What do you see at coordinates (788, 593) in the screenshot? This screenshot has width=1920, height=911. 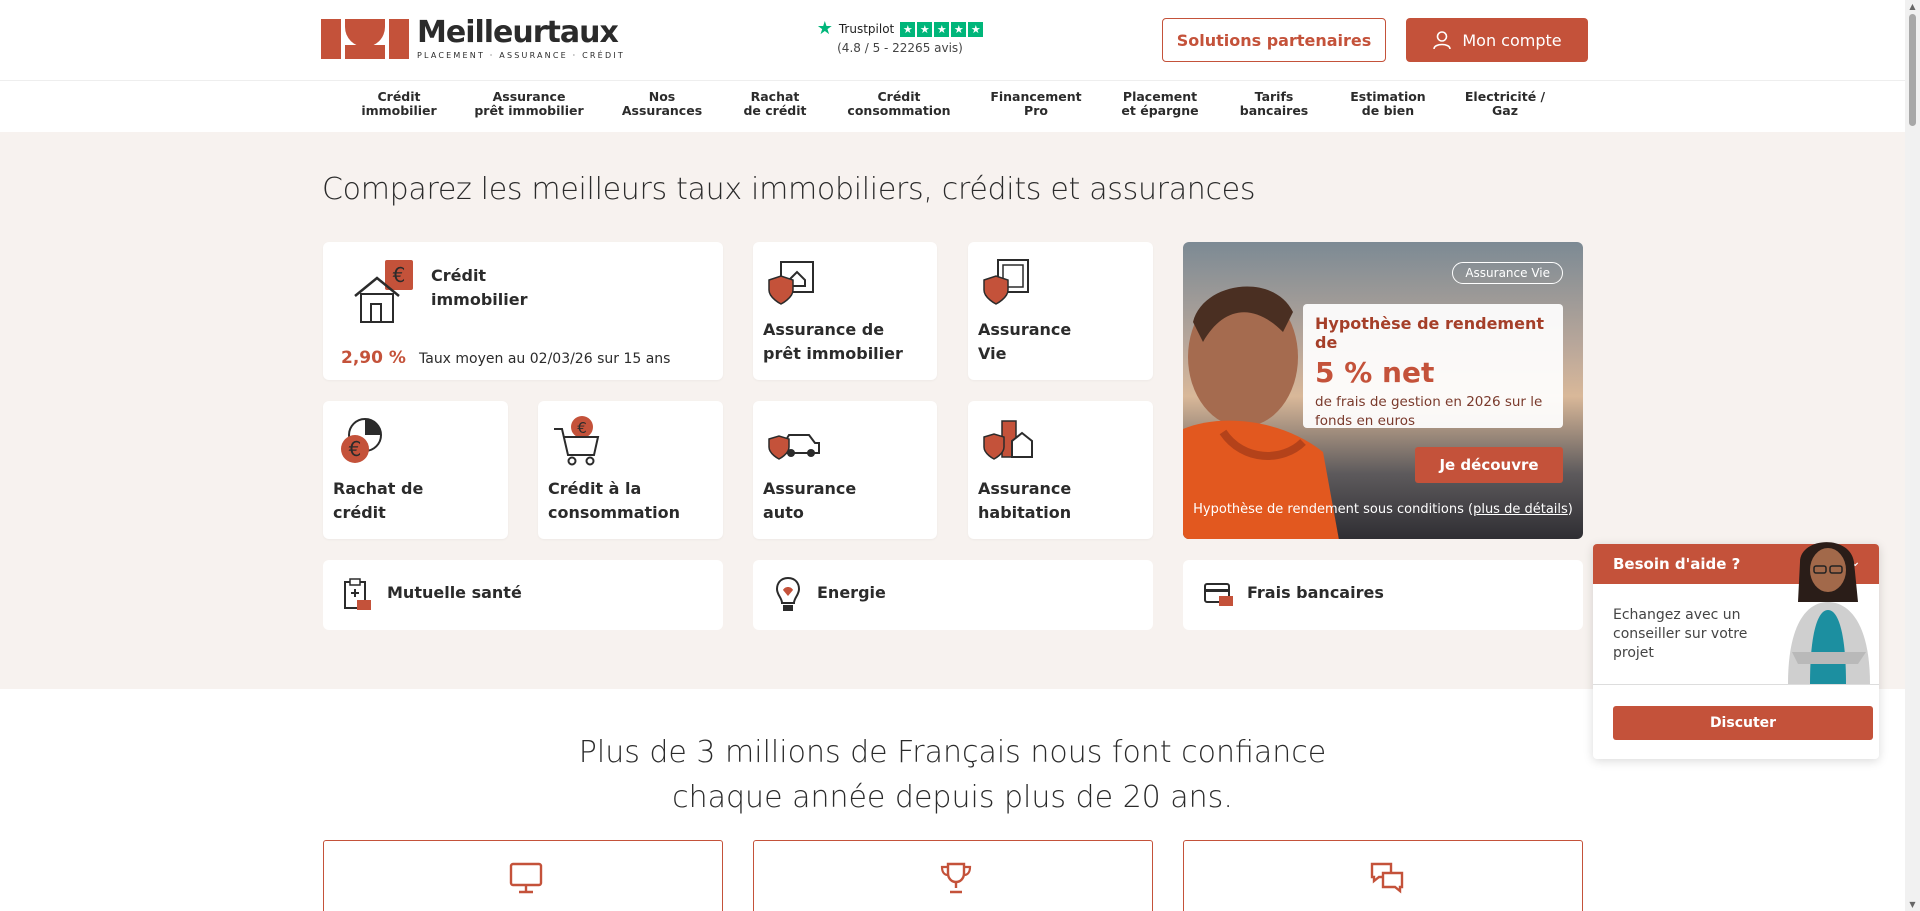 I see `lightbulb-icon` at bounding box center [788, 593].